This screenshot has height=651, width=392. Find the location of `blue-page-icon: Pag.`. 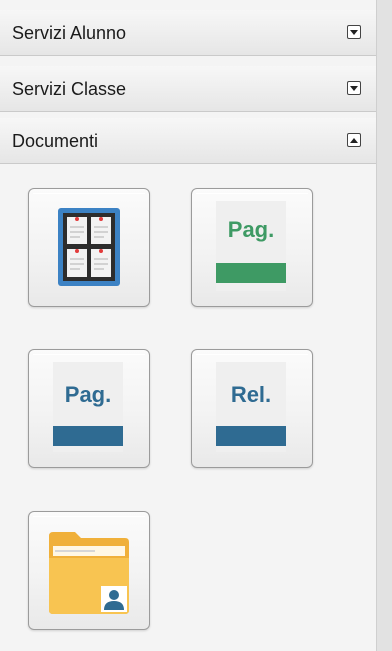

blue-page-icon: Pag. is located at coordinates (88, 407).